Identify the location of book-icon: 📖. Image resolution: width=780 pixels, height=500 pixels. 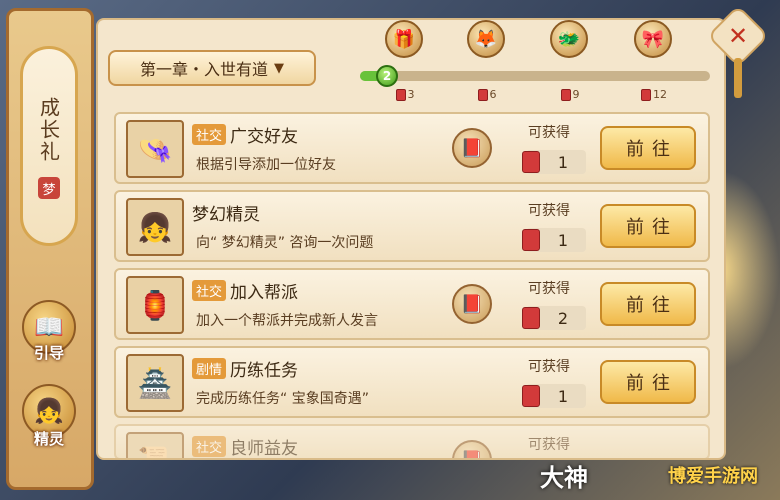
(49, 327).